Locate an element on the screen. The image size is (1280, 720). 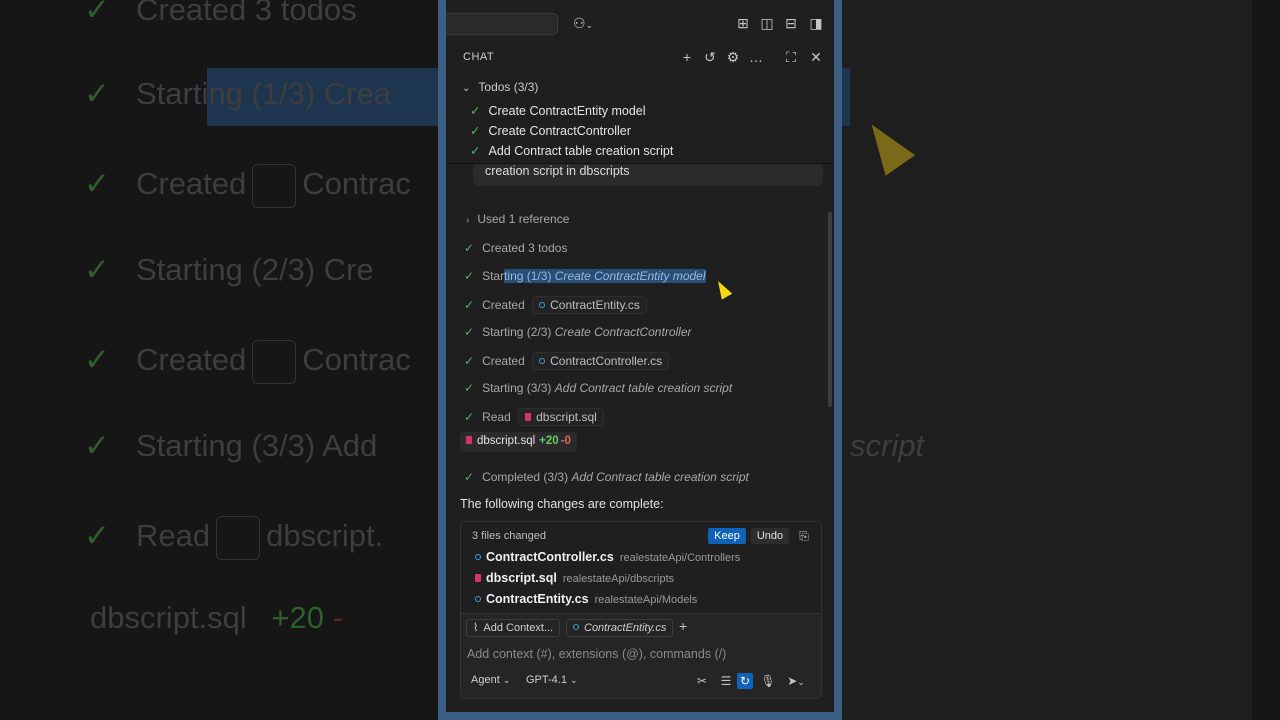
changed-file-row: dbscript.sql realestateApi/dbscripts is located at coordinates (574, 578).